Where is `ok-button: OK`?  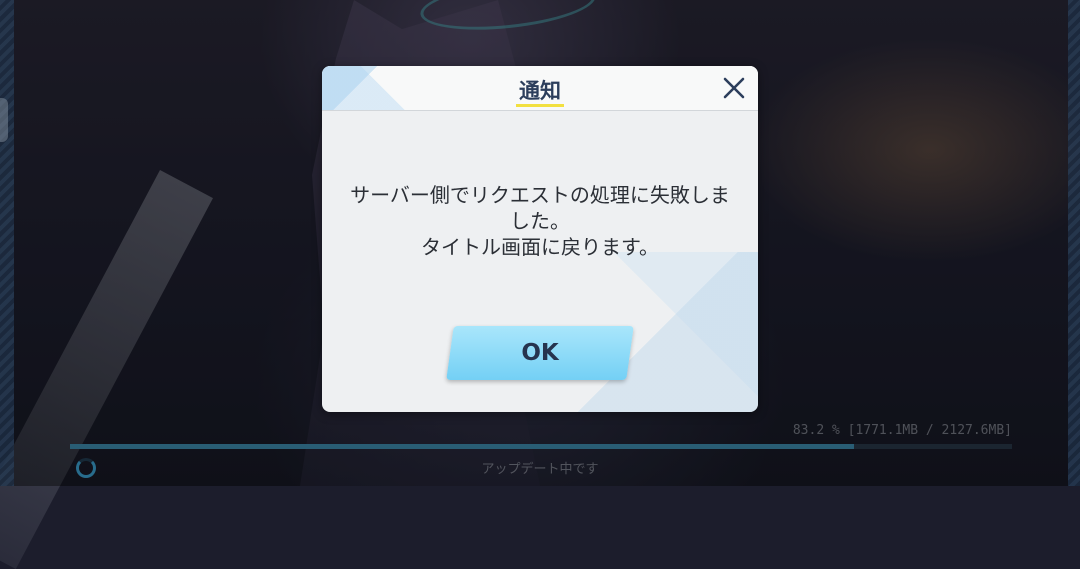
ok-button: OK is located at coordinates (540, 353).